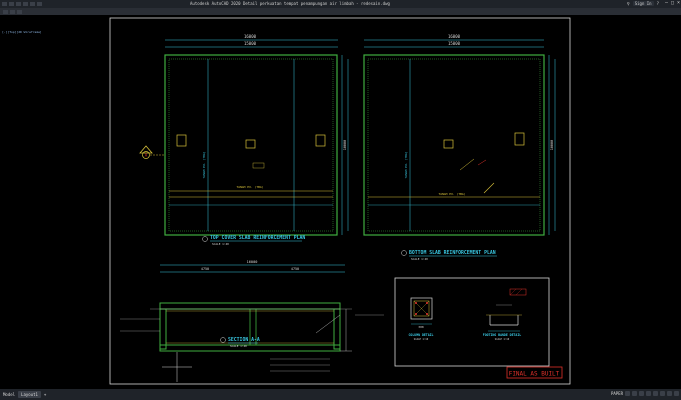 This screenshot has height=400, width=681. What do you see at coordinates (12, 11) in the screenshot?
I see `ribbon-tool-2-icon` at bounding box center [12, 11].